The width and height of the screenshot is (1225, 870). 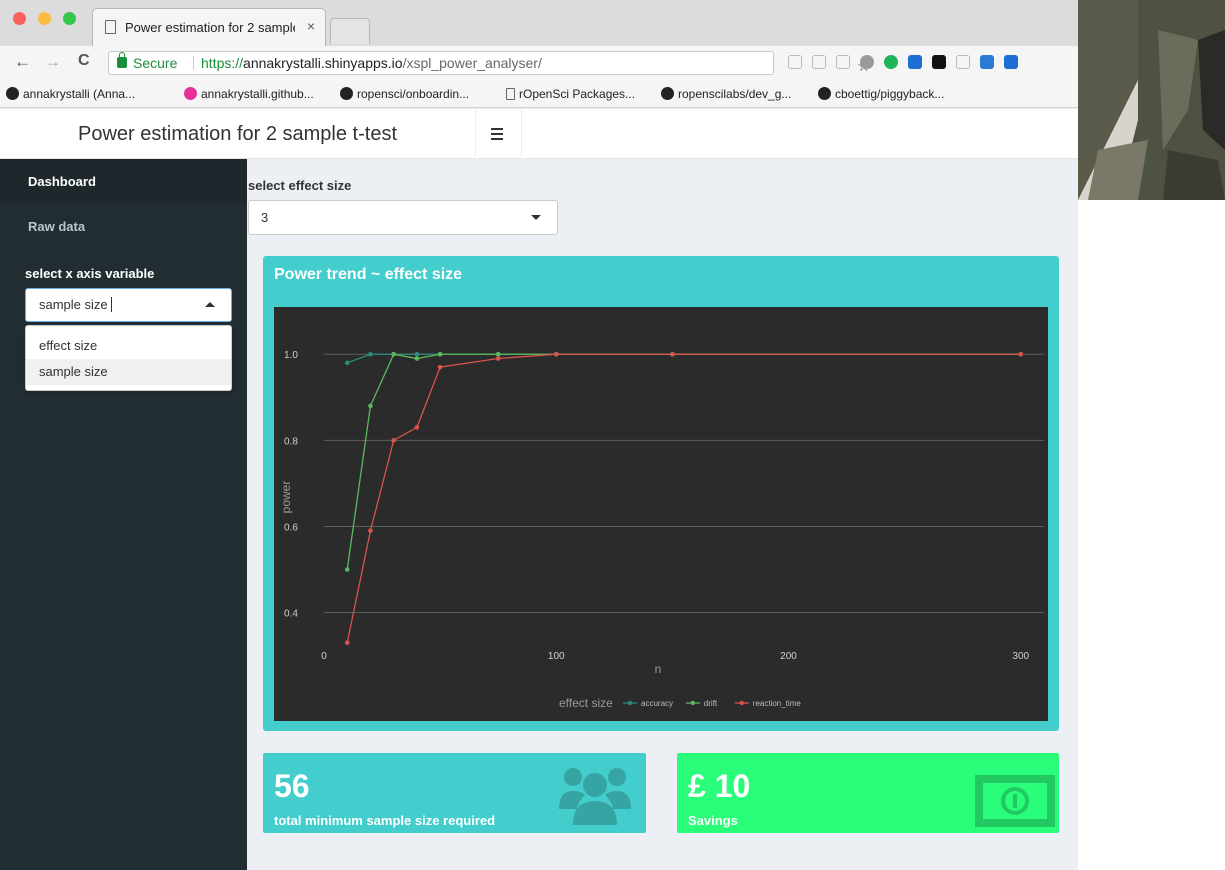 I want to click on sidebar-item-raw-data: Raw data, so click(x=123, y=226).